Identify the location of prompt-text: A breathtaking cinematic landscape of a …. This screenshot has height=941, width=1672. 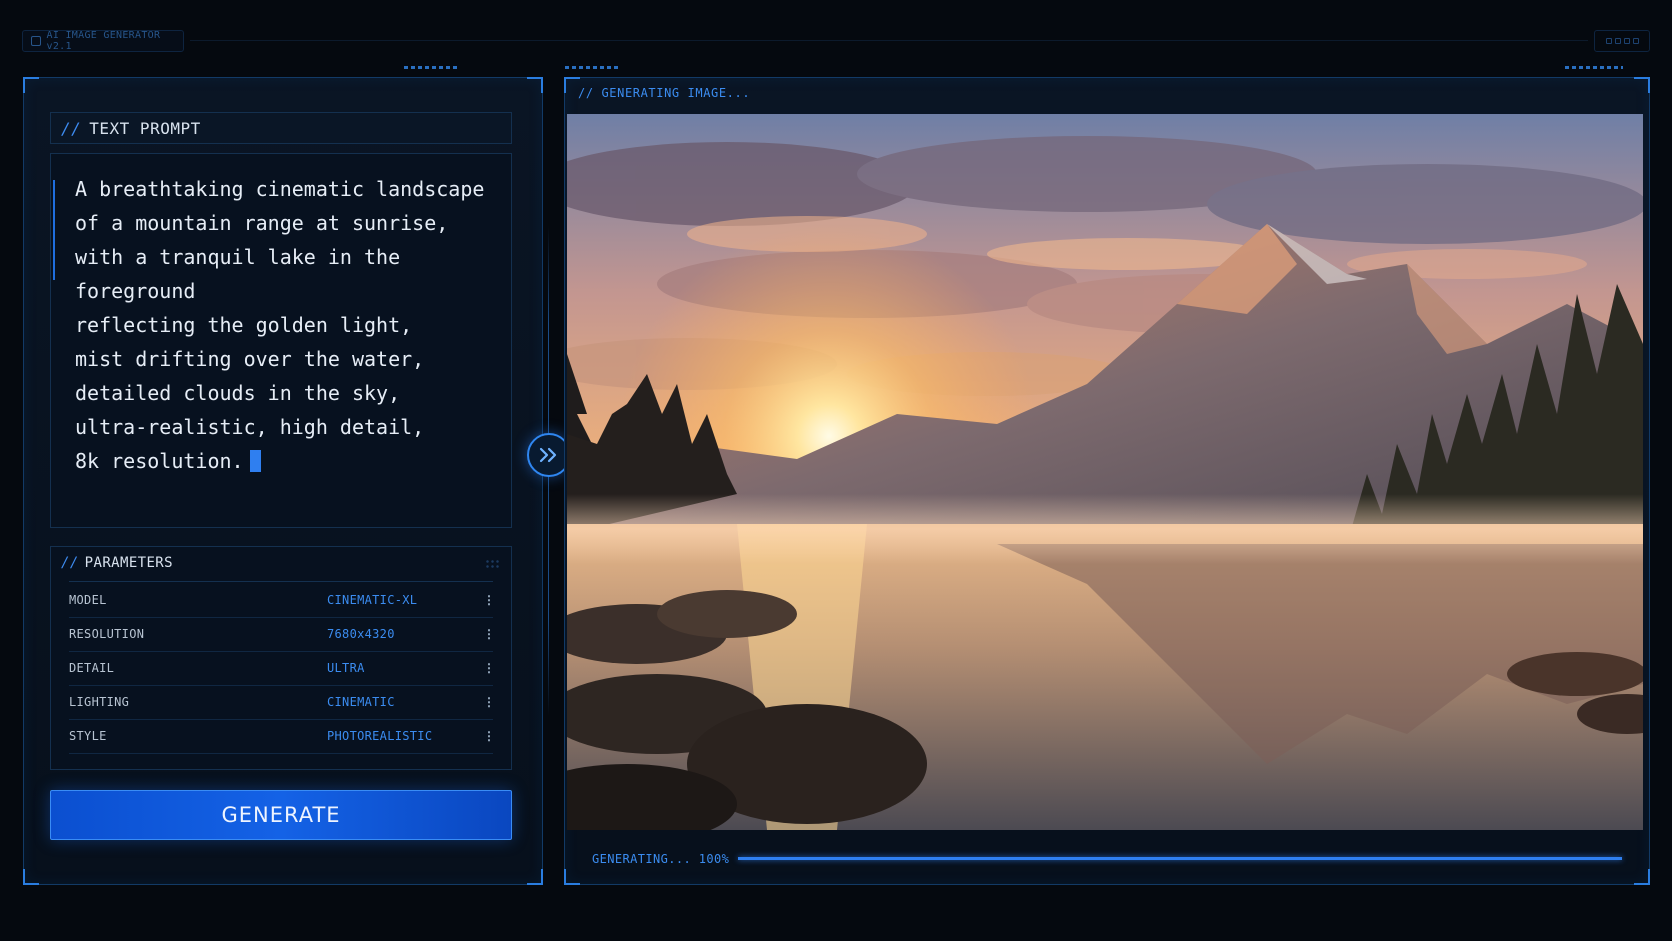
(280, 325).